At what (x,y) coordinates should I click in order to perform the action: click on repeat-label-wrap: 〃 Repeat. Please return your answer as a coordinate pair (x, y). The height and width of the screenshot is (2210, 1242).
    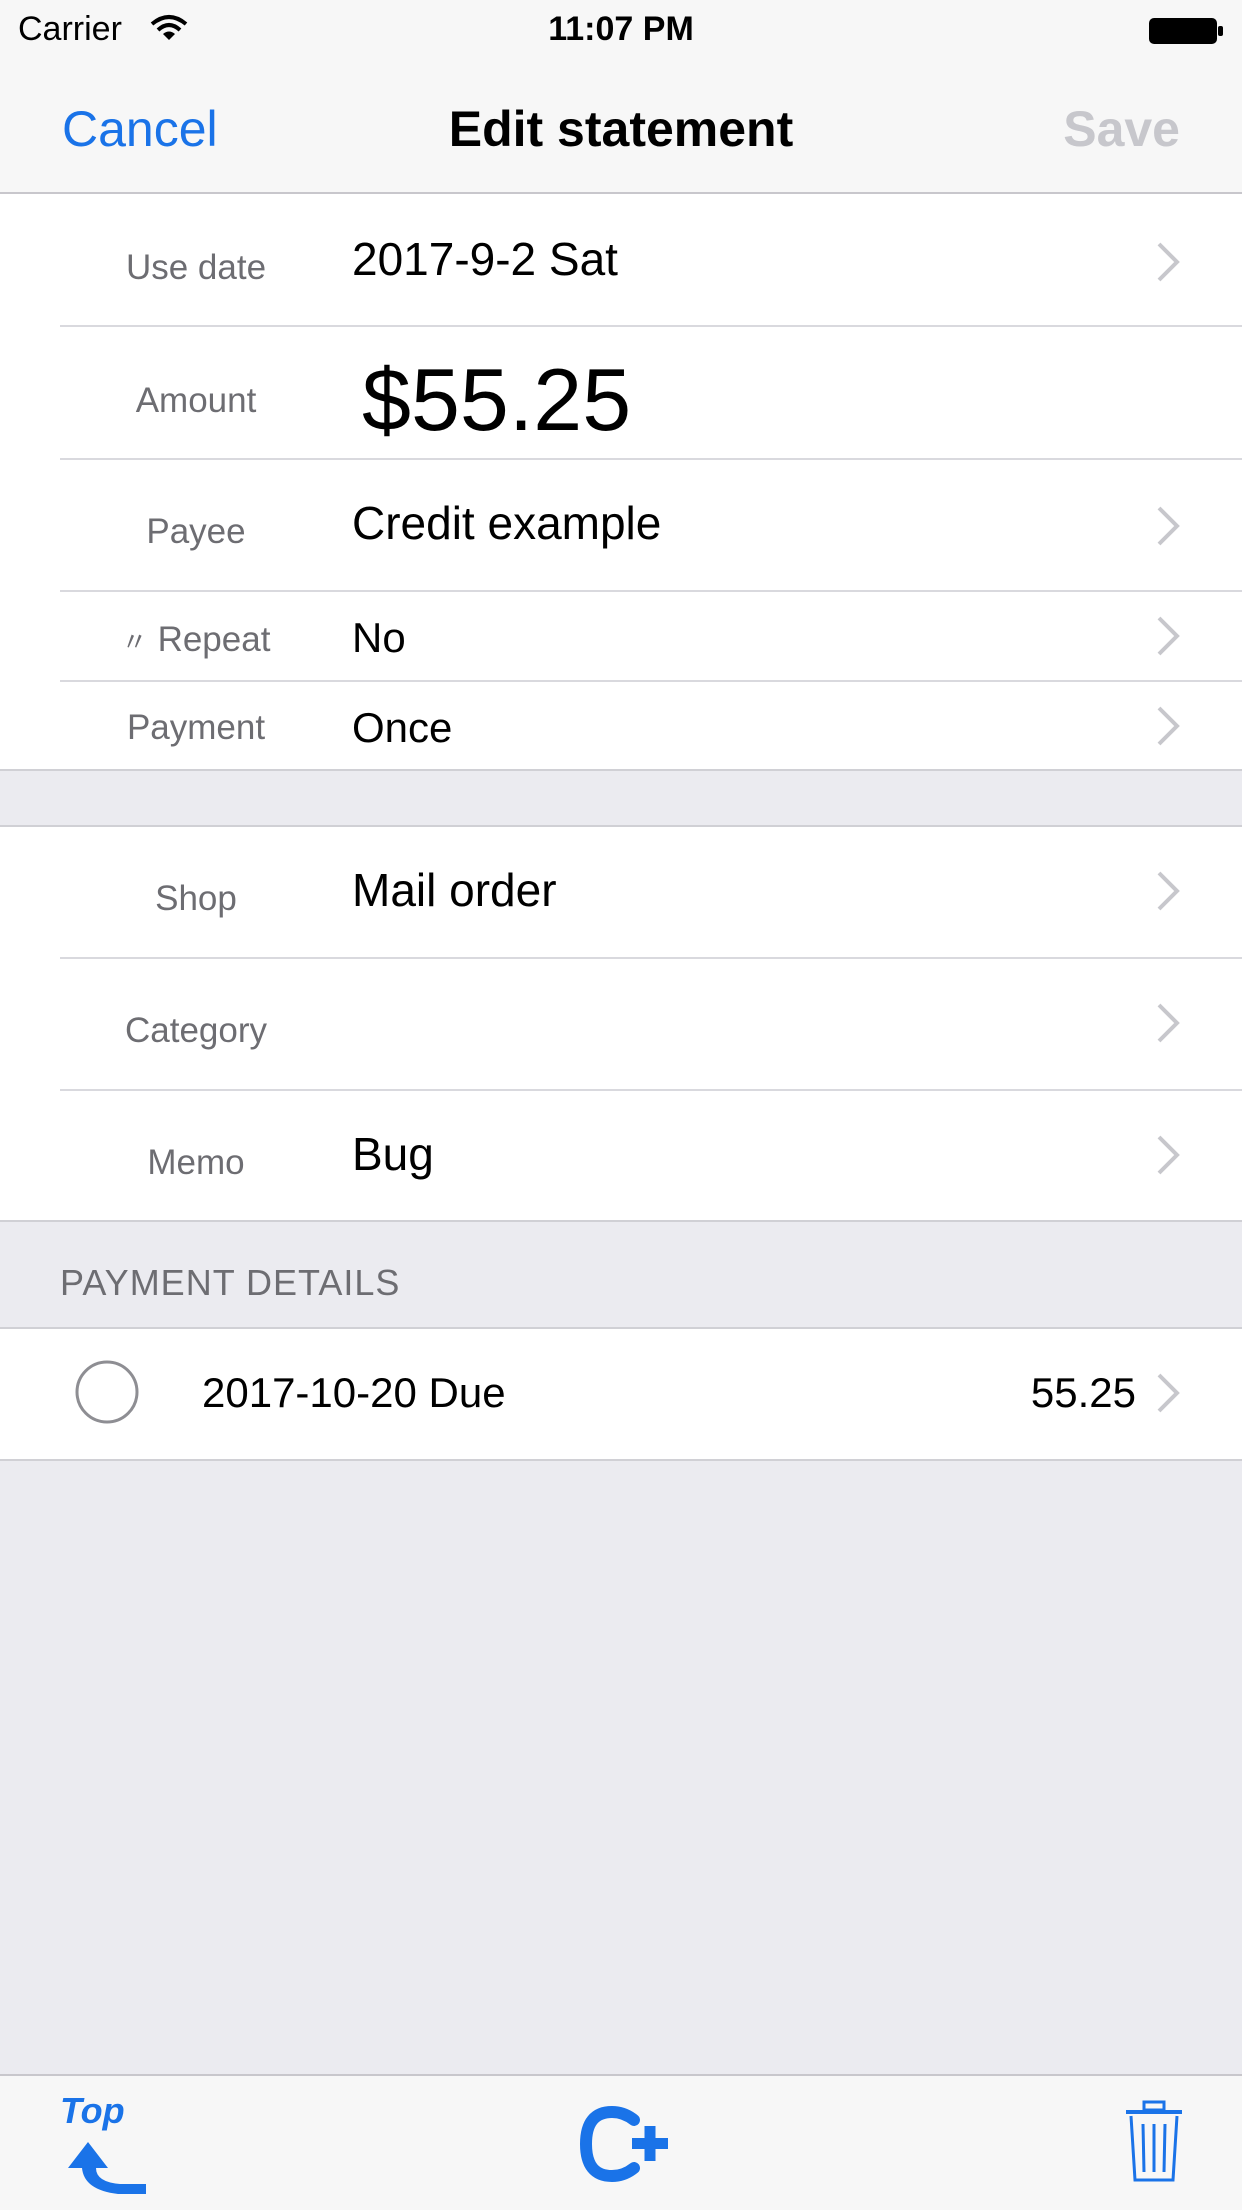
    Looking at the image, I should click on (196, 640).